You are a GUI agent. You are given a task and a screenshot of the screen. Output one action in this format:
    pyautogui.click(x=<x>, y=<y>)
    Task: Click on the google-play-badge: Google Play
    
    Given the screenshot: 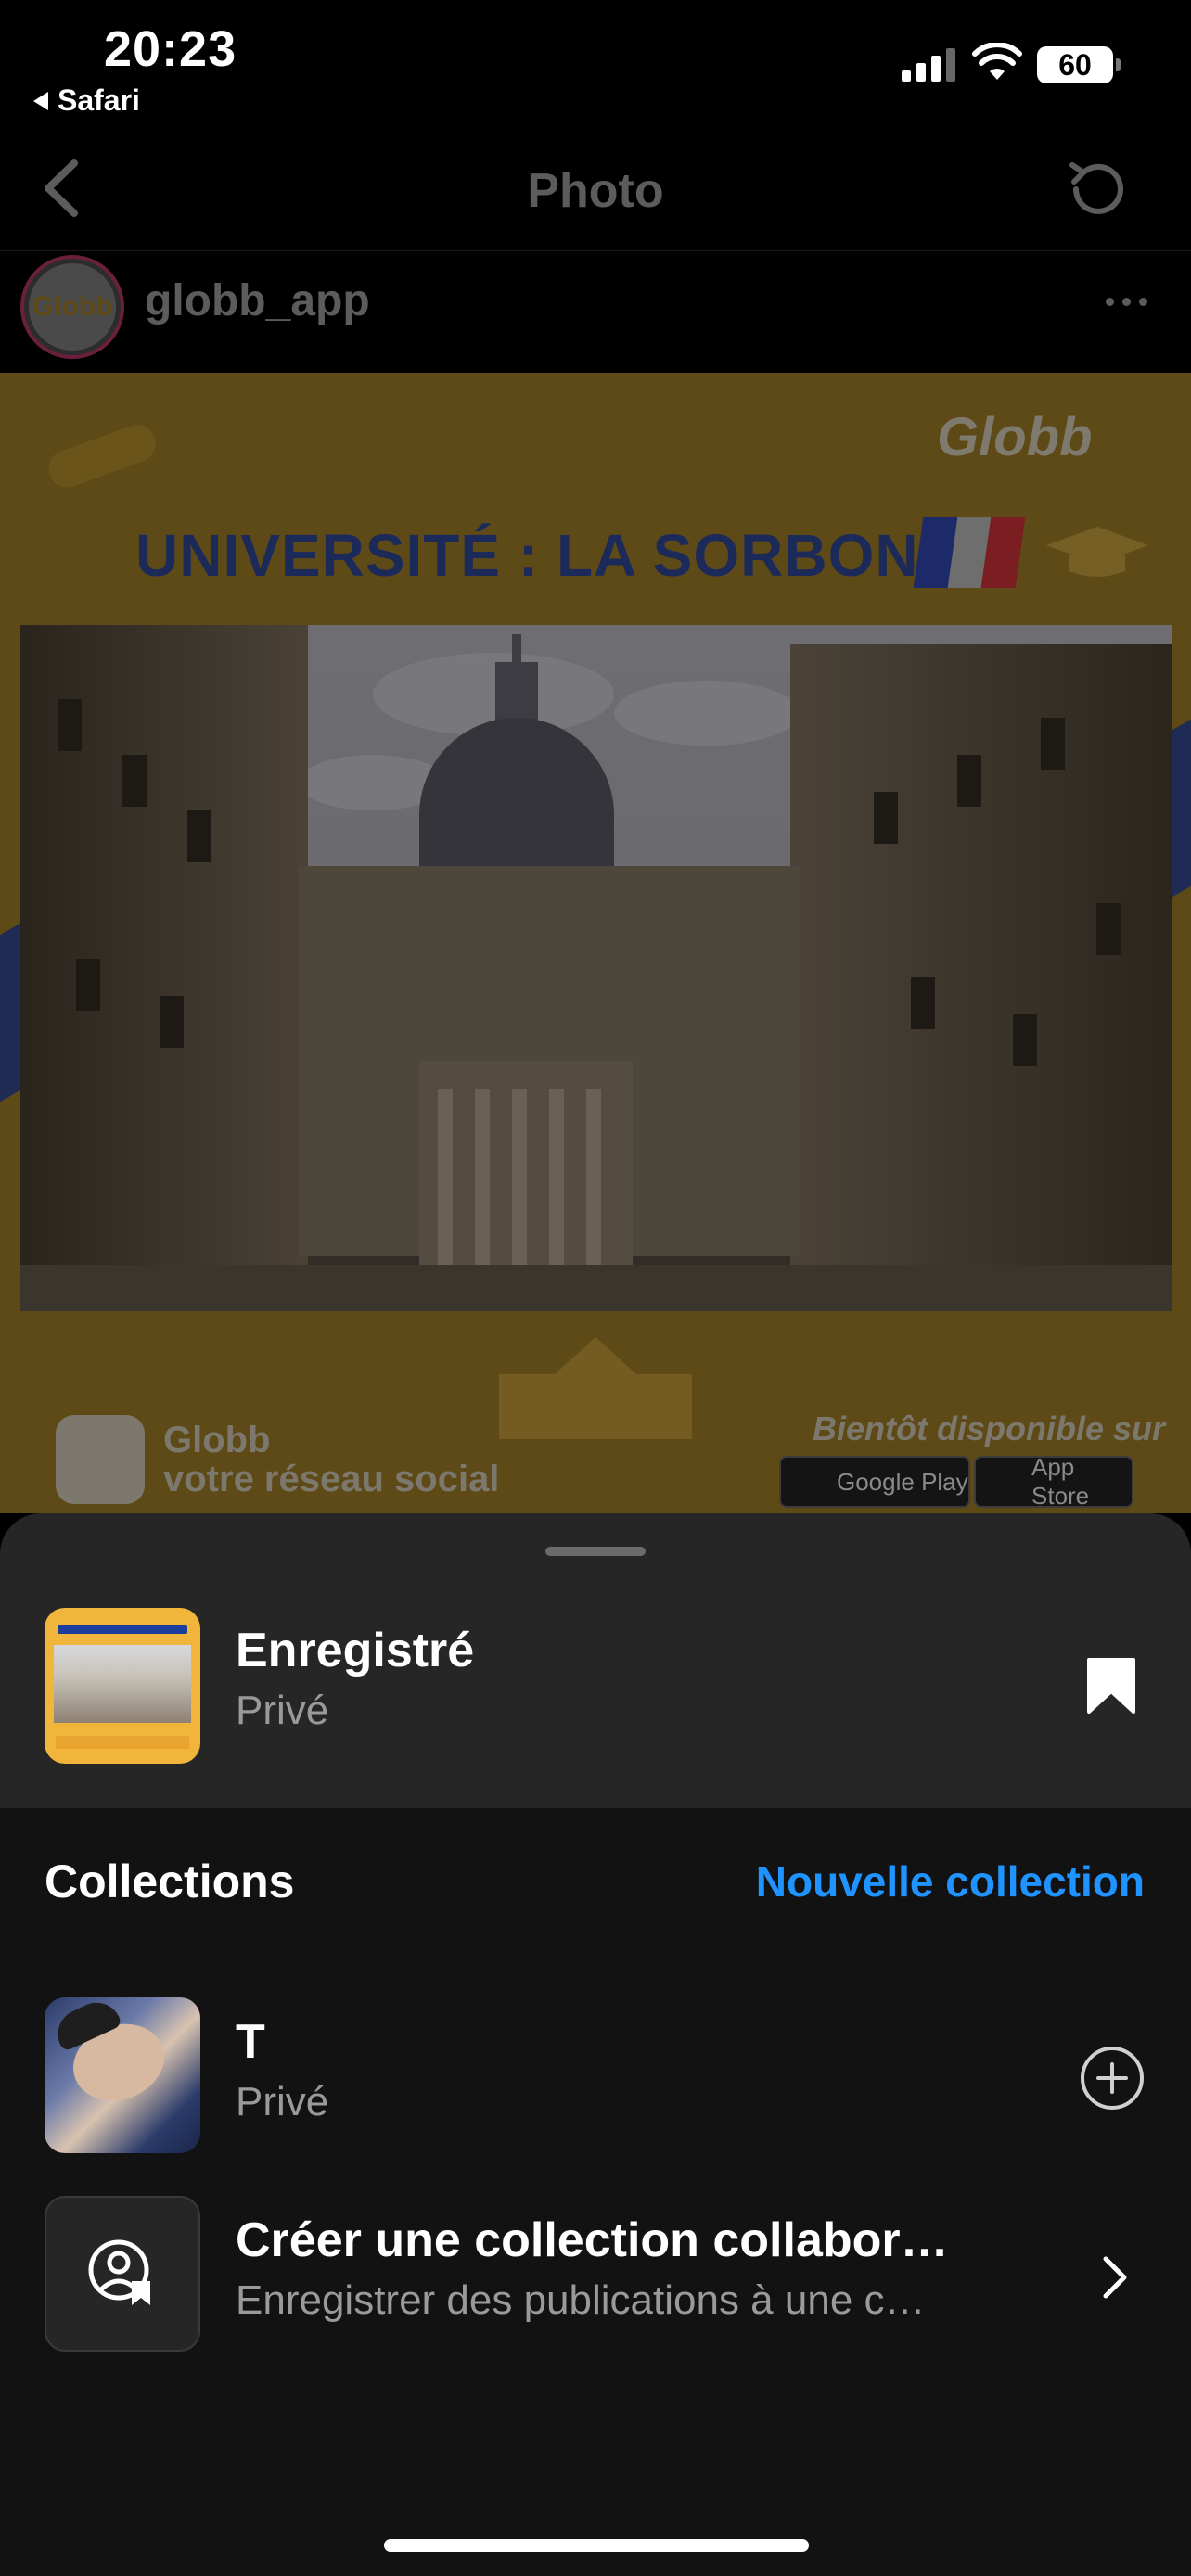 What is the action you would take?
    pyautogui.click(x=874, y=1482)
    